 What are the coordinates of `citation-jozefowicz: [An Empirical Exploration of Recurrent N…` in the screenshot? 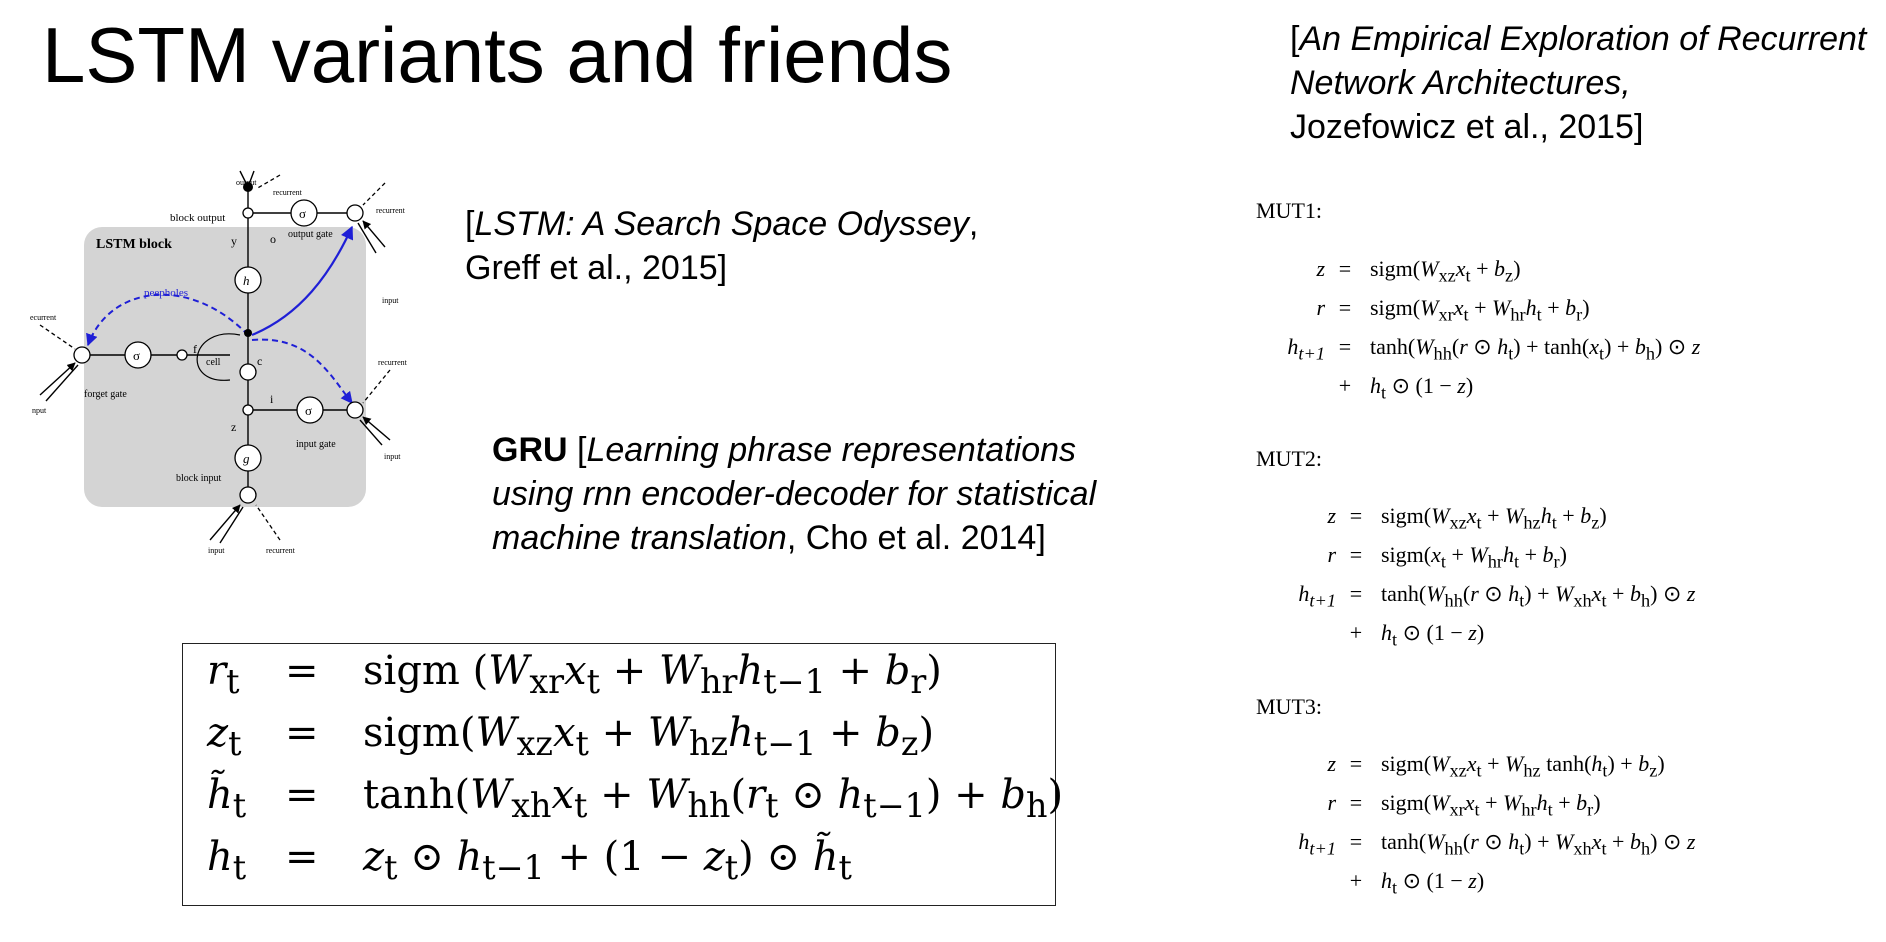 It's located at (1580, 83).